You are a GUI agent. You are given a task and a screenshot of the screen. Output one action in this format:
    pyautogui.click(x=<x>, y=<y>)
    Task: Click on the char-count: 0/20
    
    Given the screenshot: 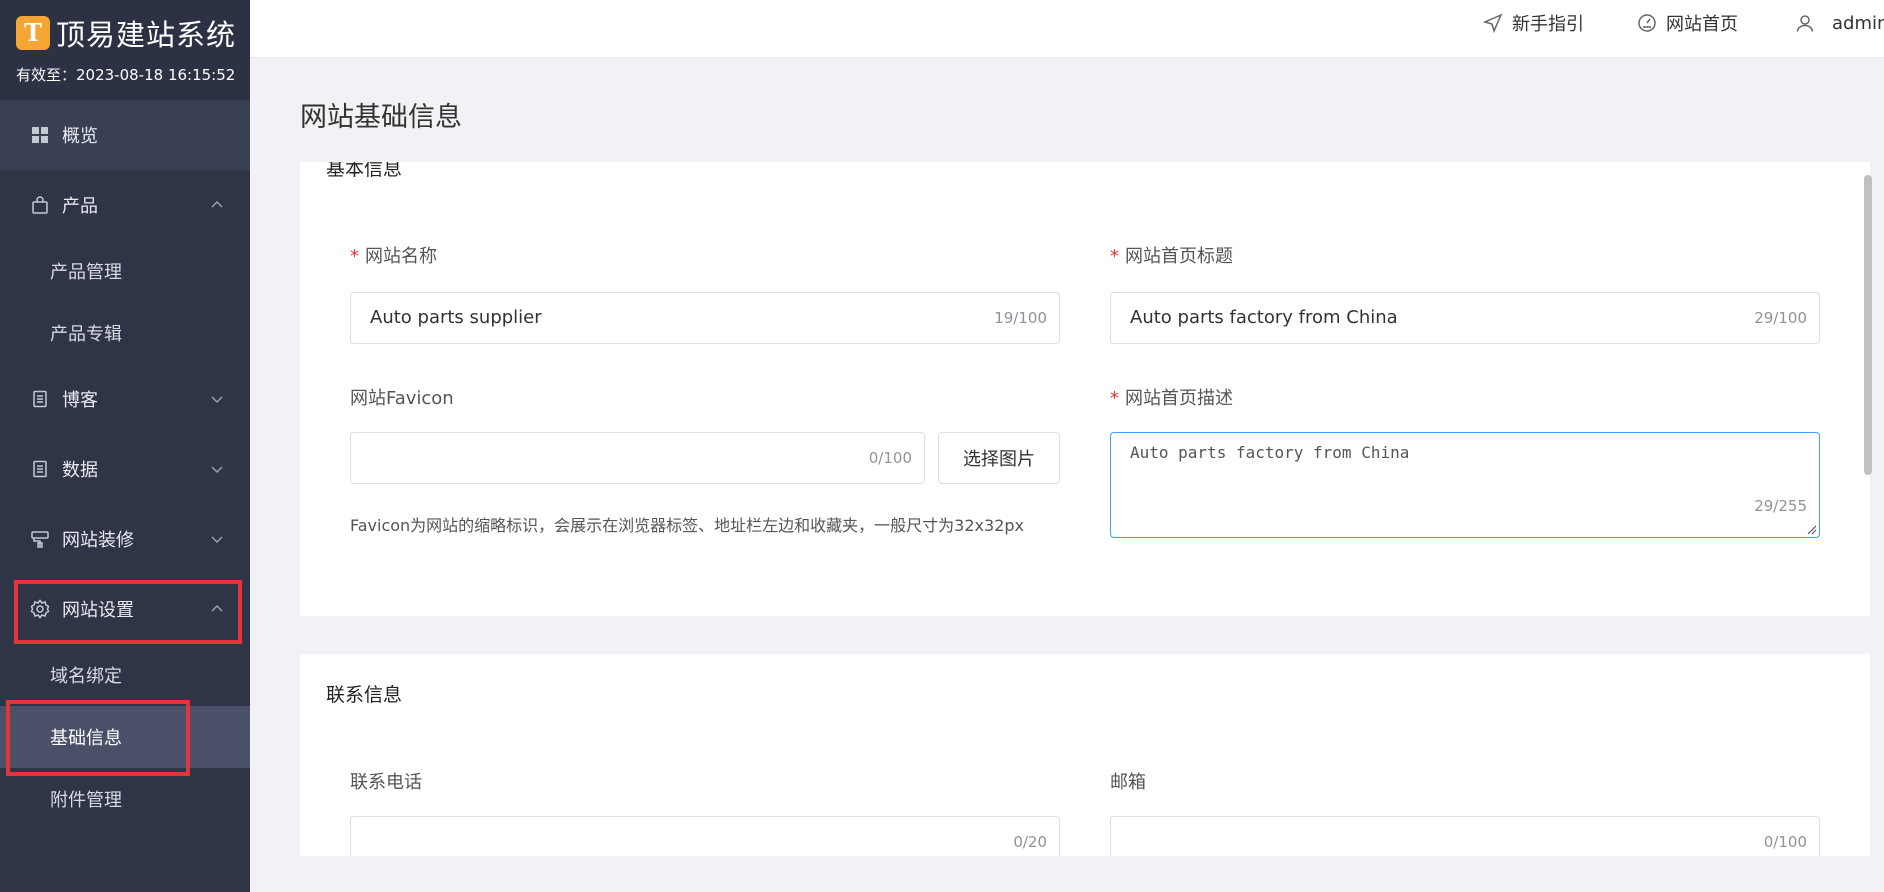 What is the action you would take?
    pyautogui.click(x=1030, y=842)
    